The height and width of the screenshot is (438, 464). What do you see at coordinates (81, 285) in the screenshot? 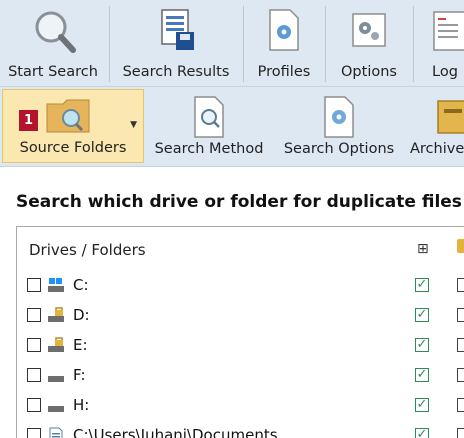
I see `folder-path: C:` at bounding box center [81, 285].